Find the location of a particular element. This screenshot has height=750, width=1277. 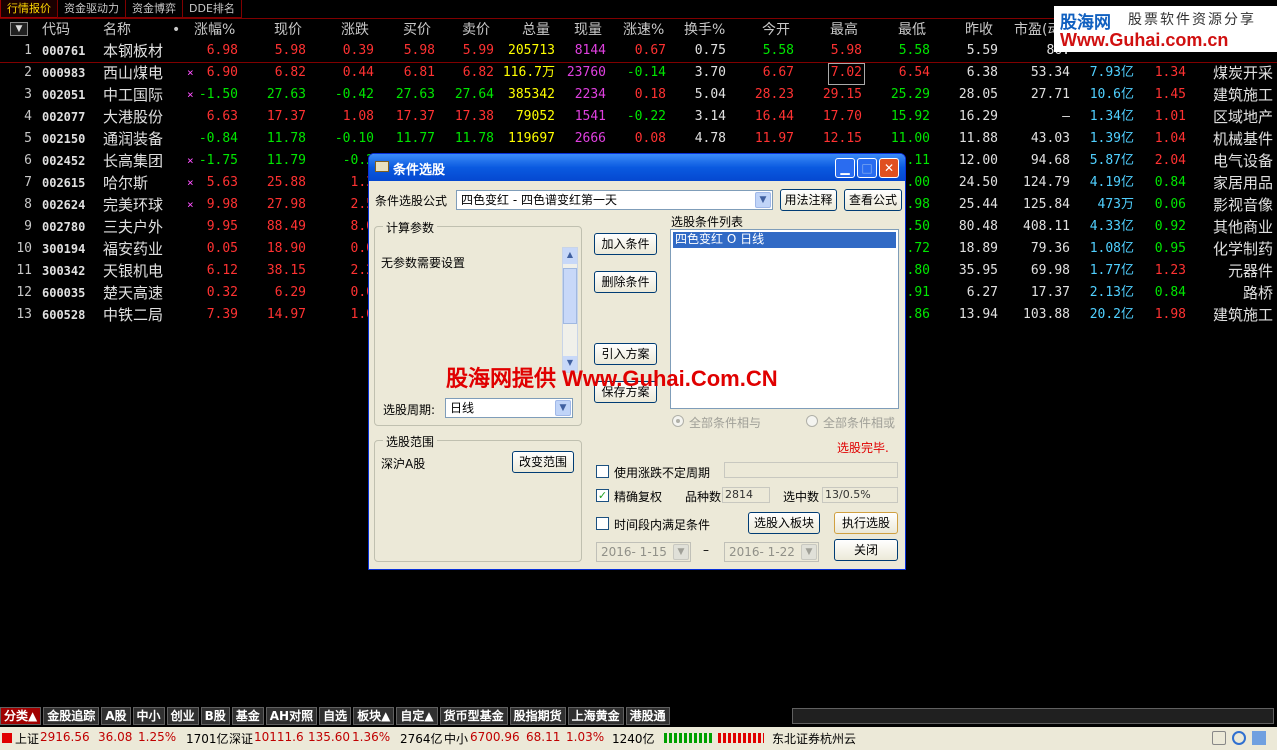

close-icon: ✕ is located at coordinates (889, 168).